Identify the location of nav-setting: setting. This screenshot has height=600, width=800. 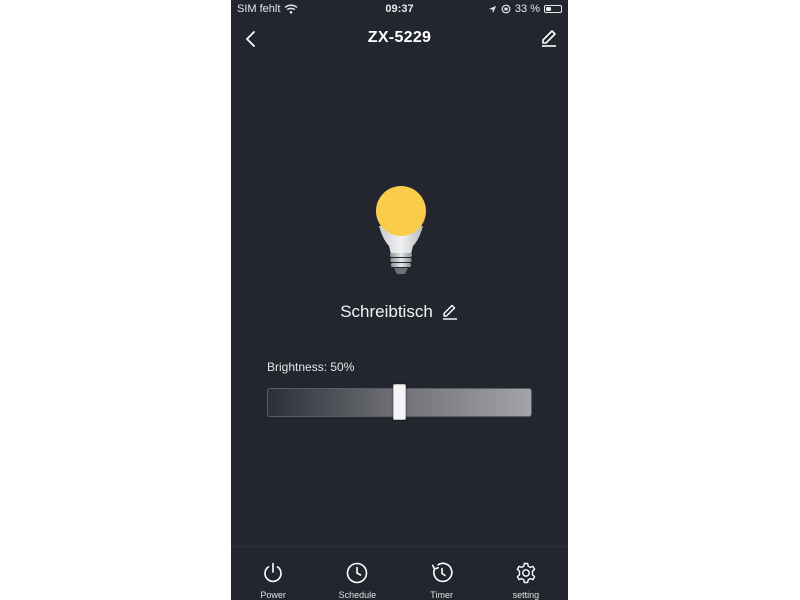
(526, 573).